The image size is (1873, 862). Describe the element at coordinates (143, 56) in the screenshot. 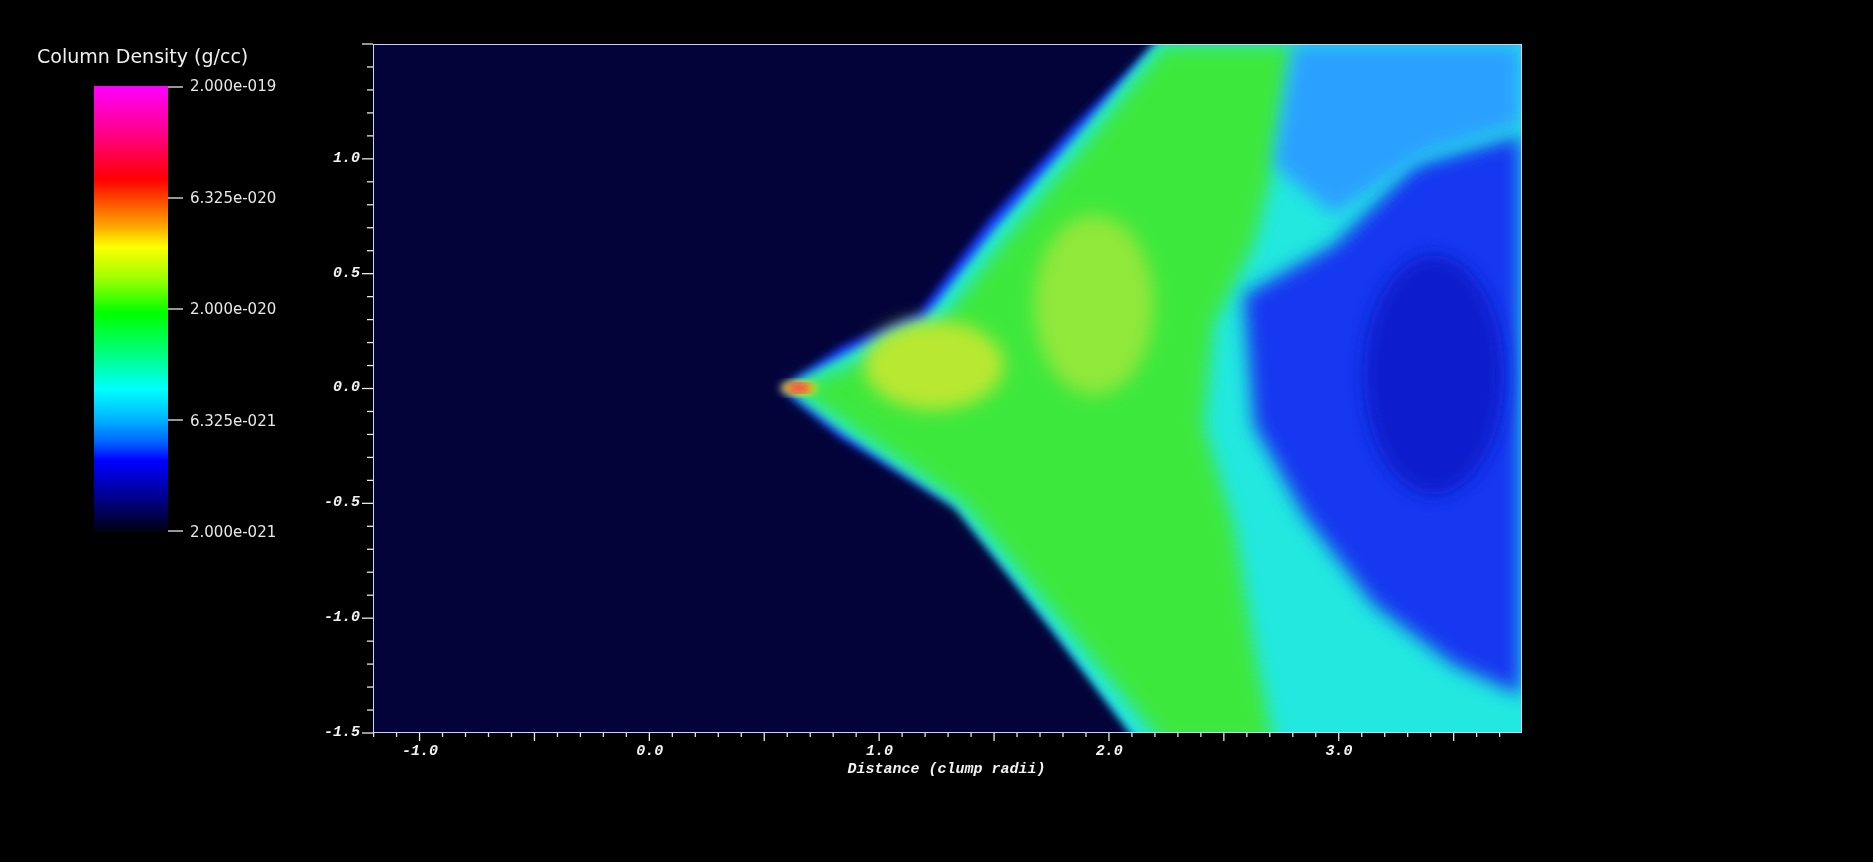

I see `legend-title: Column Density (g/cc)` at that location.